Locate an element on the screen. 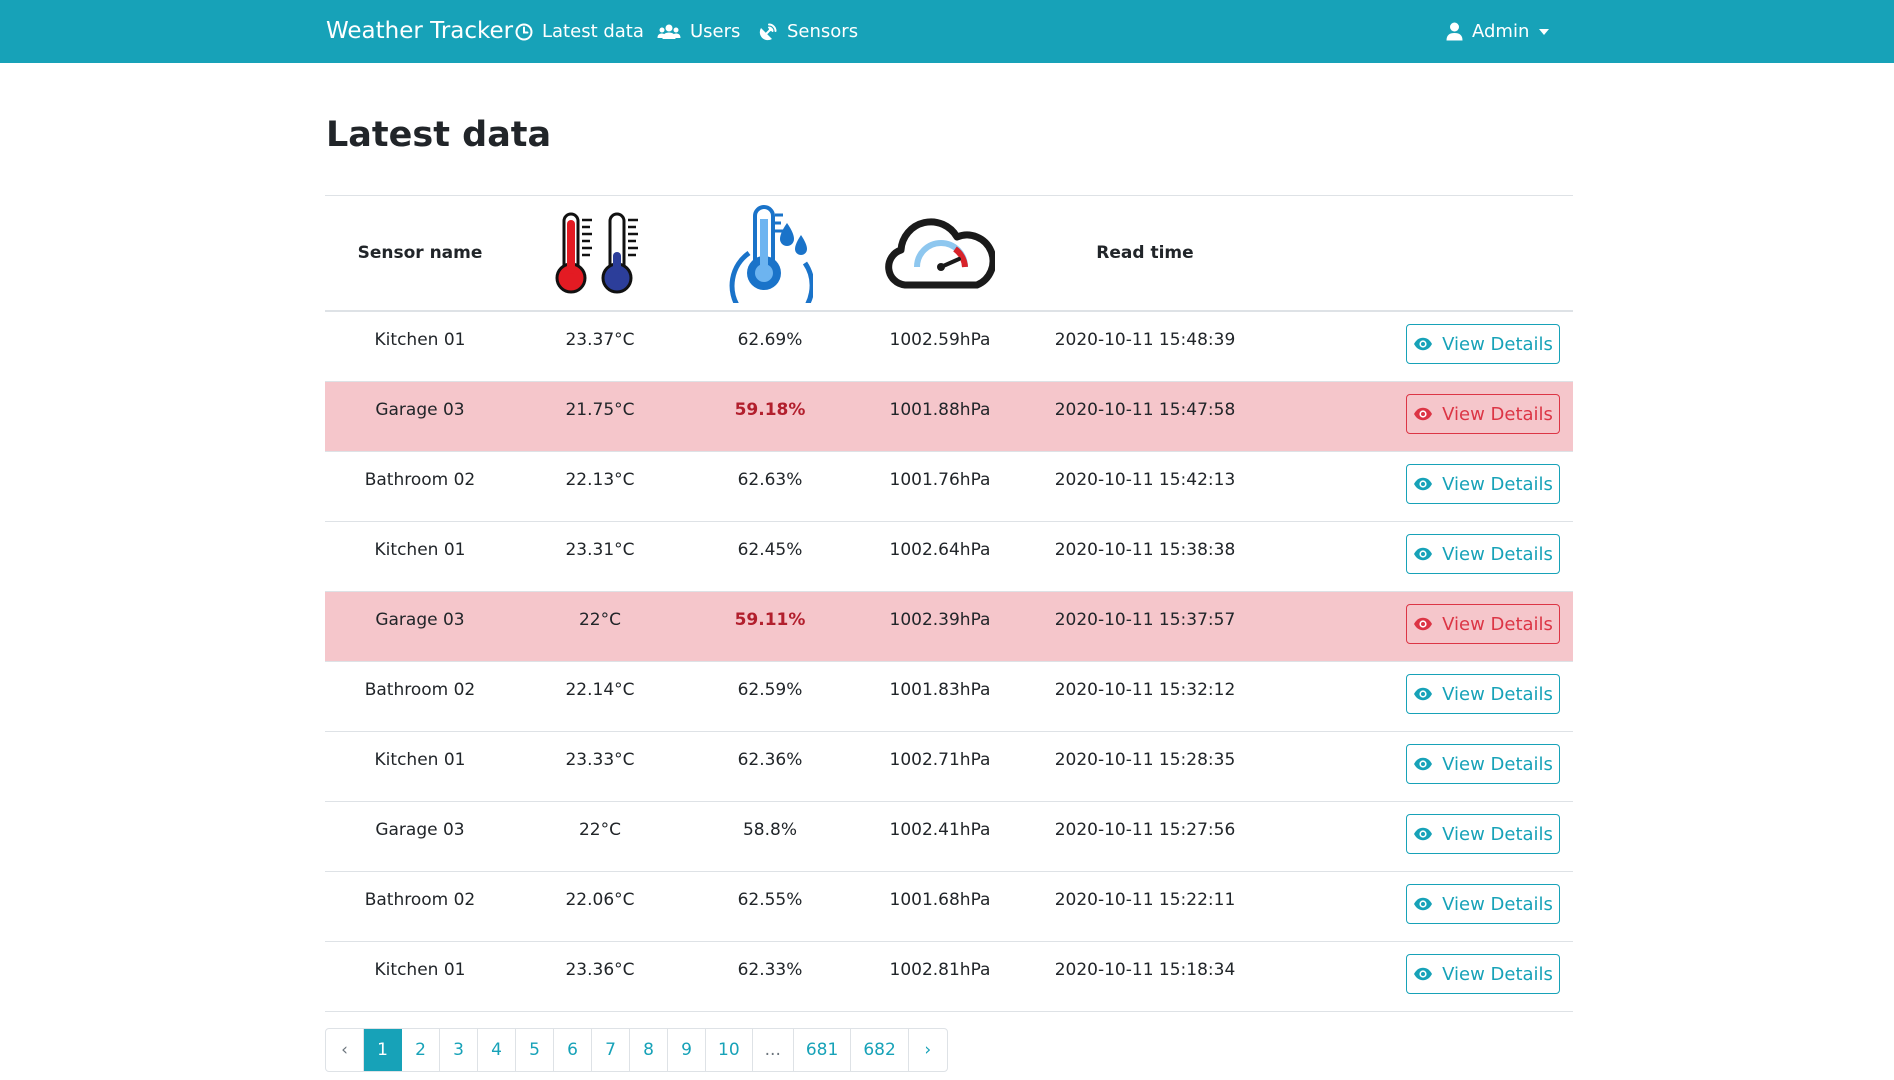 The image size is (1894, 1080). pagination-page-7: 7 is located at coordinates (611, 1050).